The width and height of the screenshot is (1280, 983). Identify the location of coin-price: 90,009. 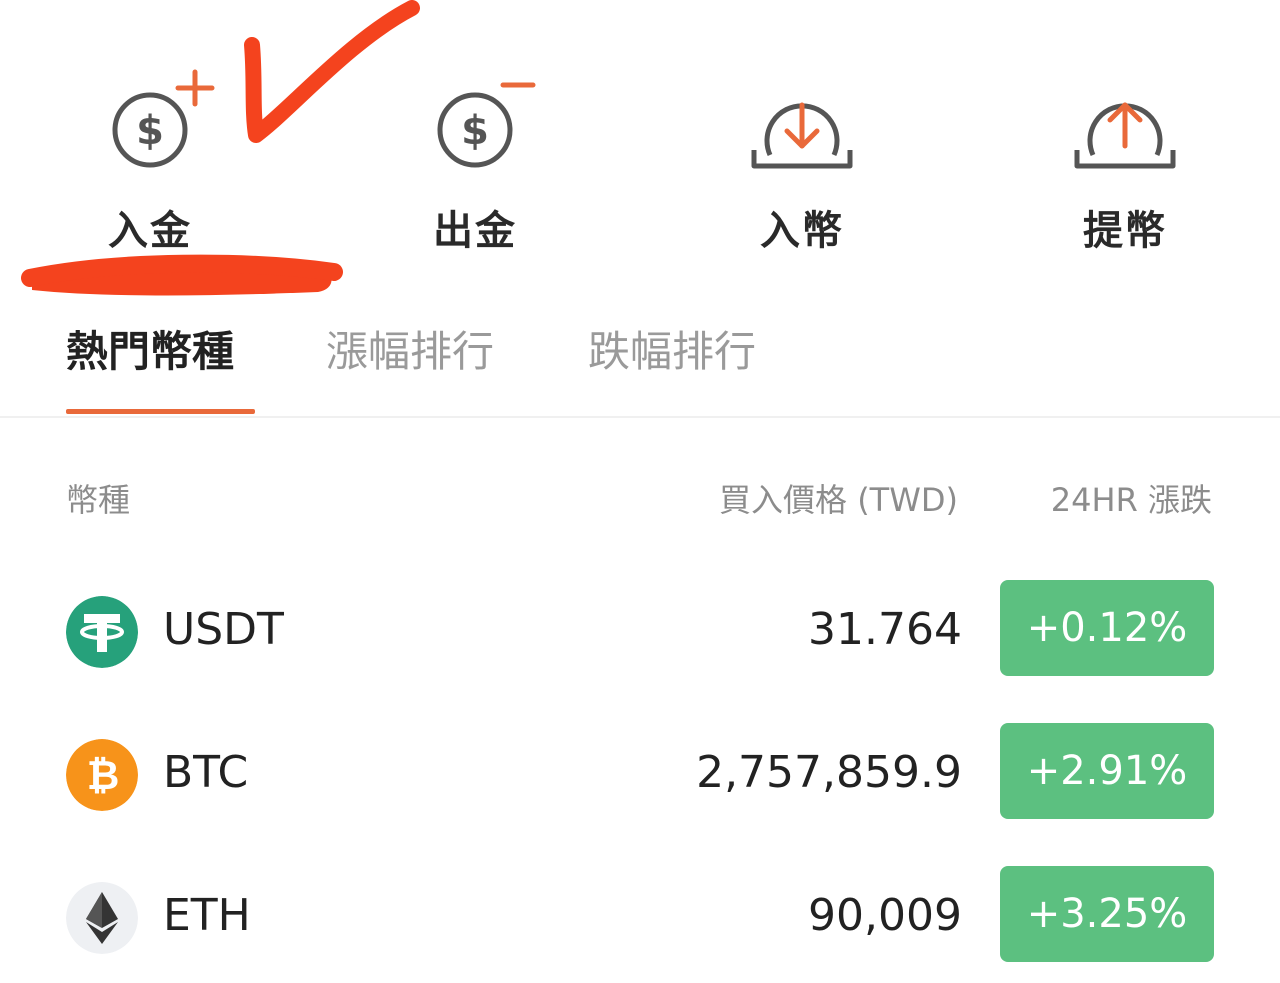
(885, 915).